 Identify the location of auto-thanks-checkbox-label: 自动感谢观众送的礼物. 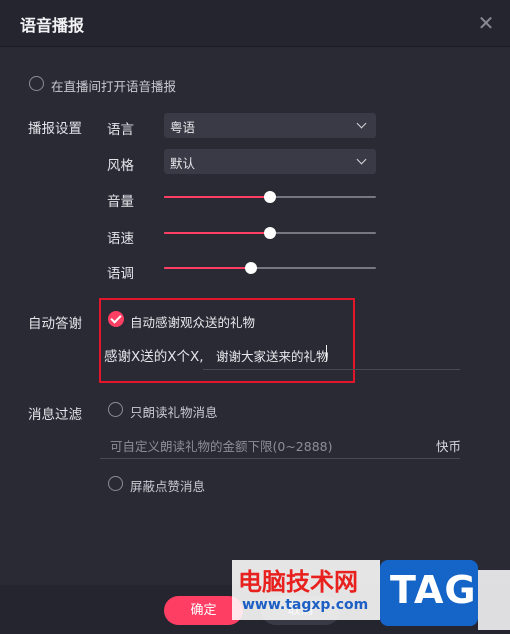
(192, 321).